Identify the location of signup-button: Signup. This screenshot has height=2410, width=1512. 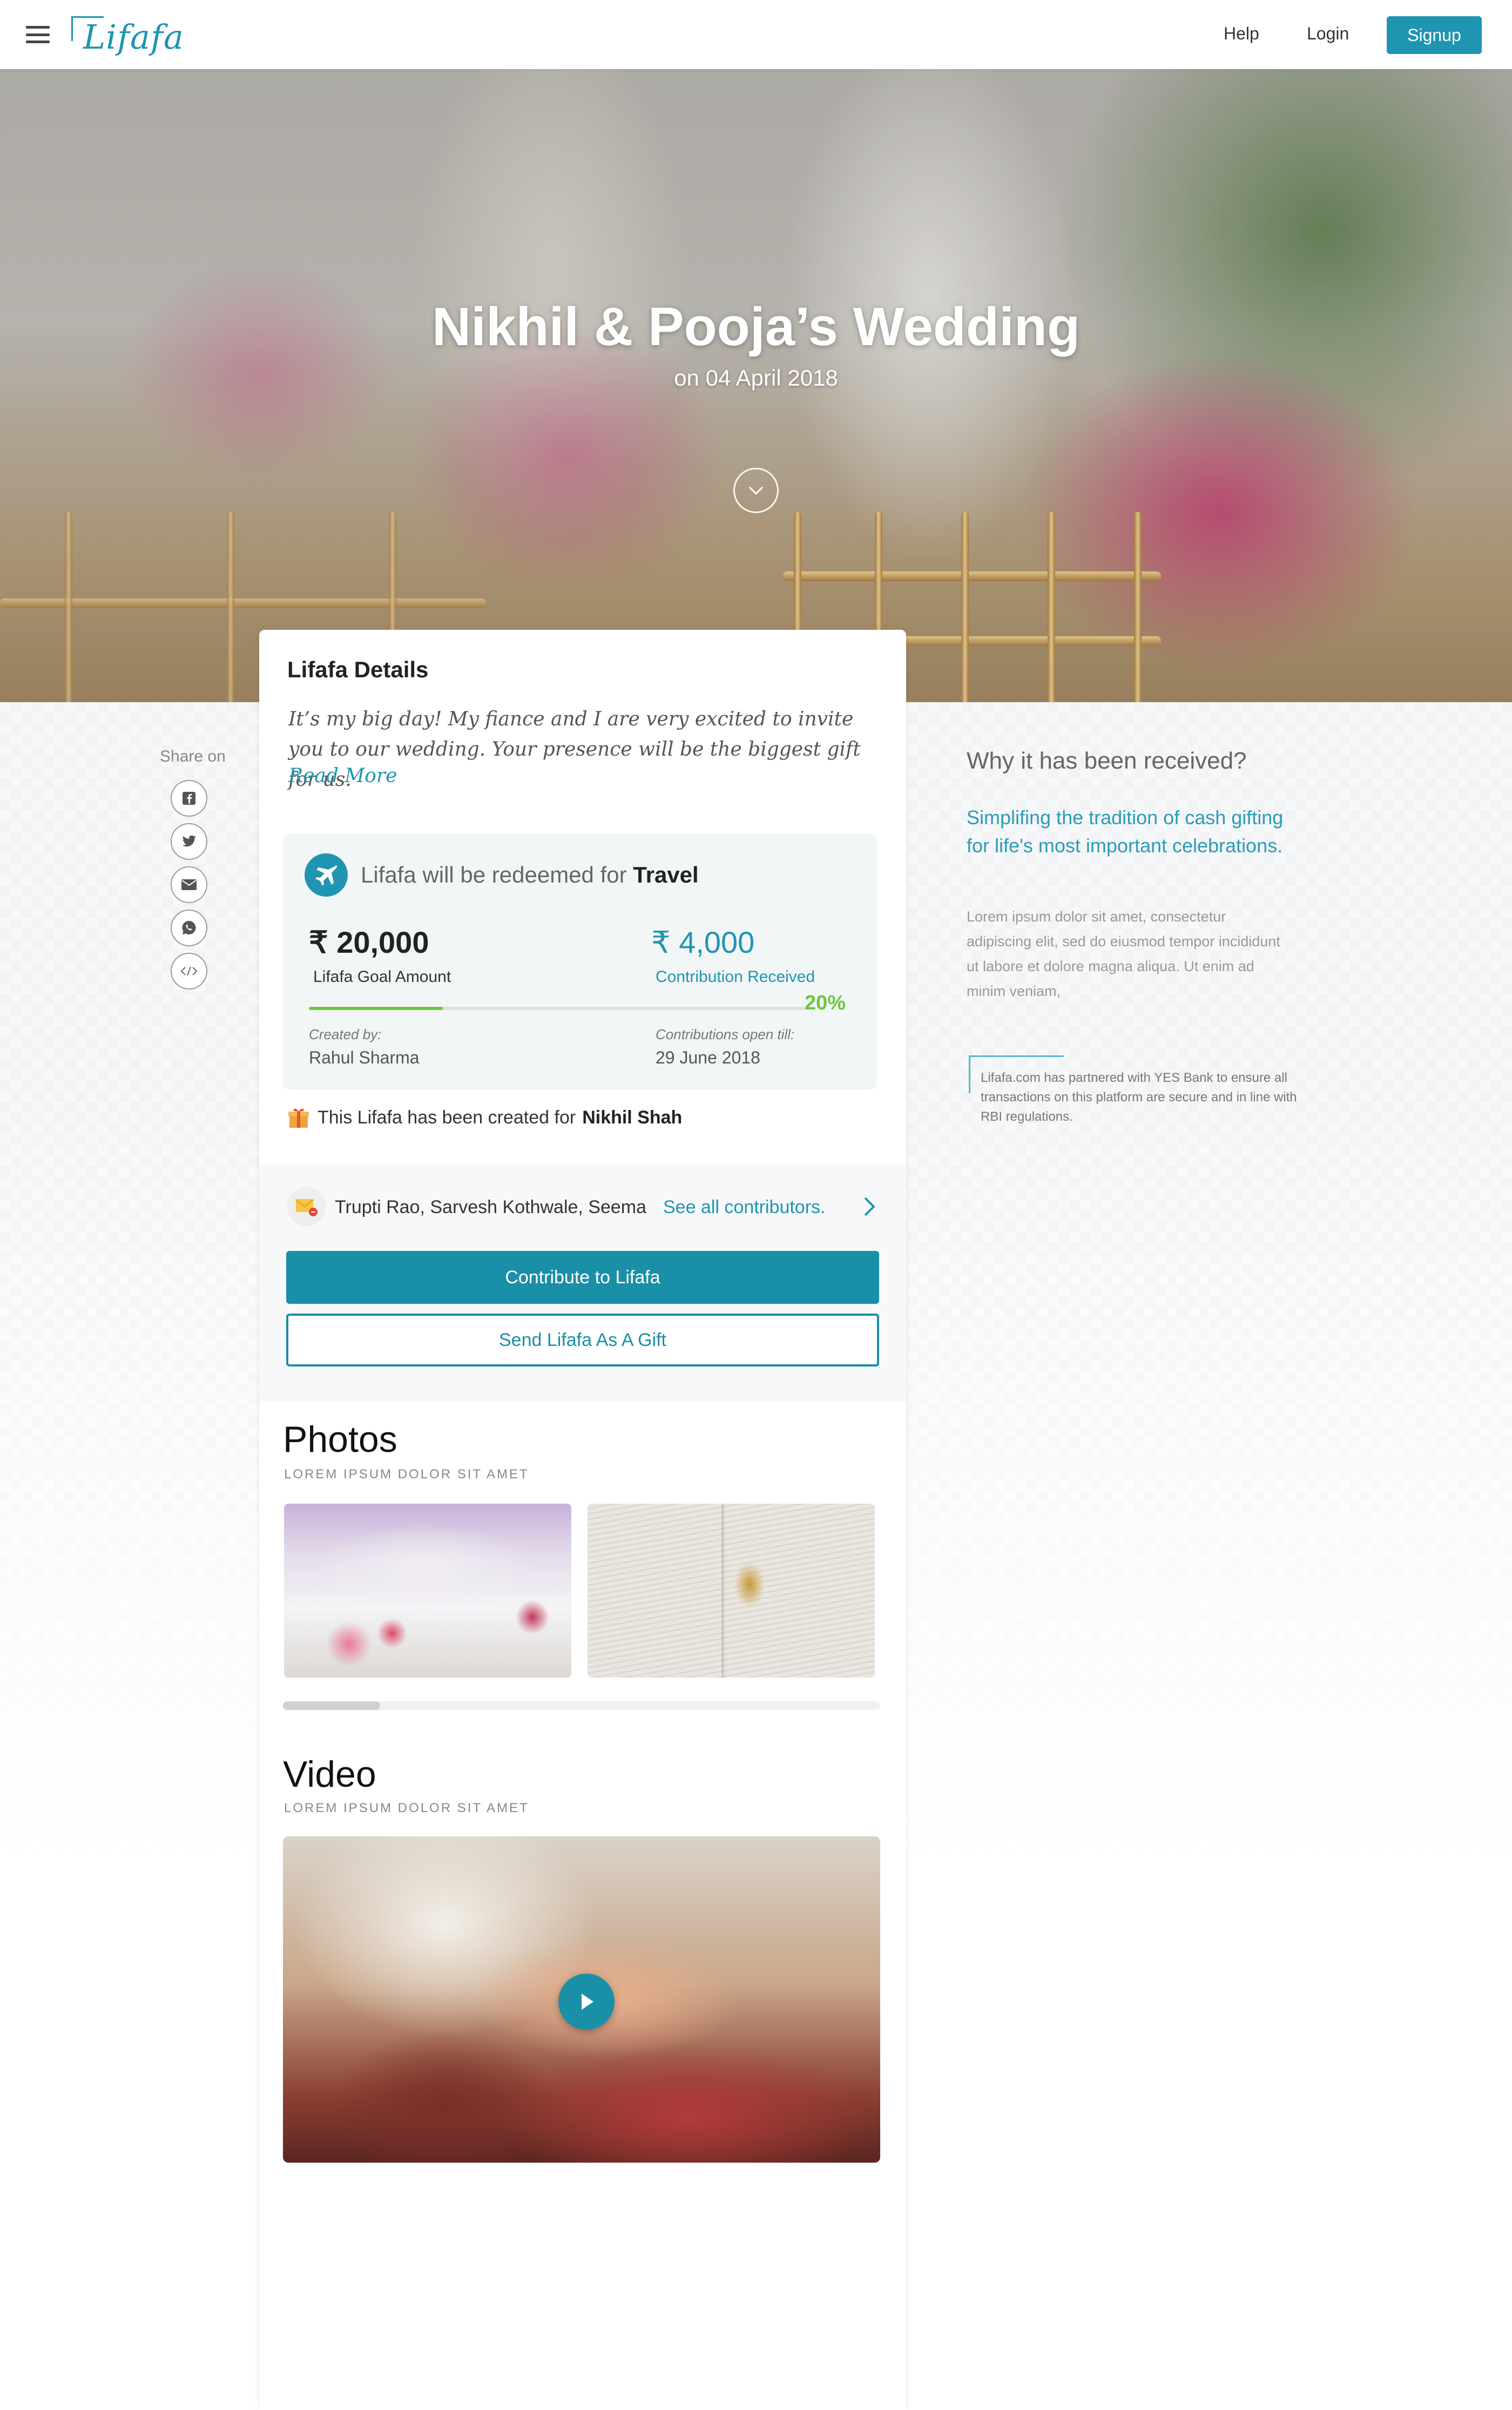
(1434, 35).